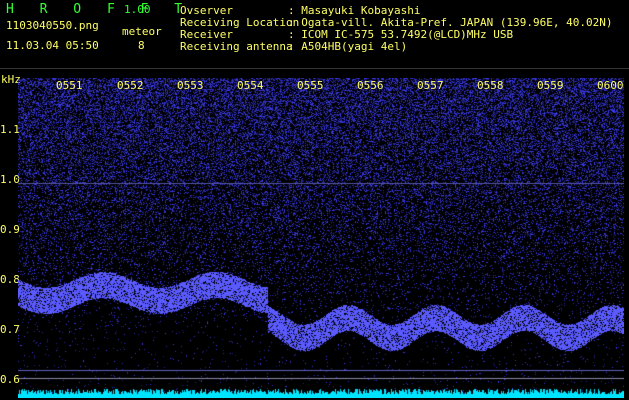 The image size is (629, 400). I want to click on header-divider, so click(314, 68).